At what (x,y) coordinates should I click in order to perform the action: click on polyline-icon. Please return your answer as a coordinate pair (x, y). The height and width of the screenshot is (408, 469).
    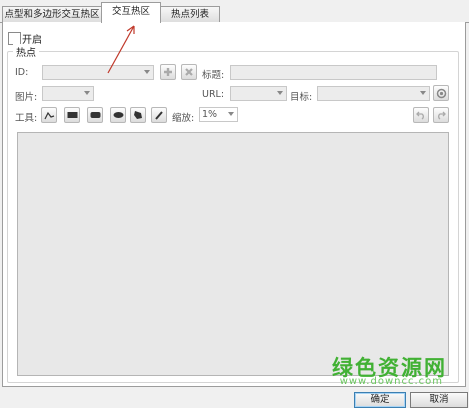
    Looking at the image, I should click on (48, 115).